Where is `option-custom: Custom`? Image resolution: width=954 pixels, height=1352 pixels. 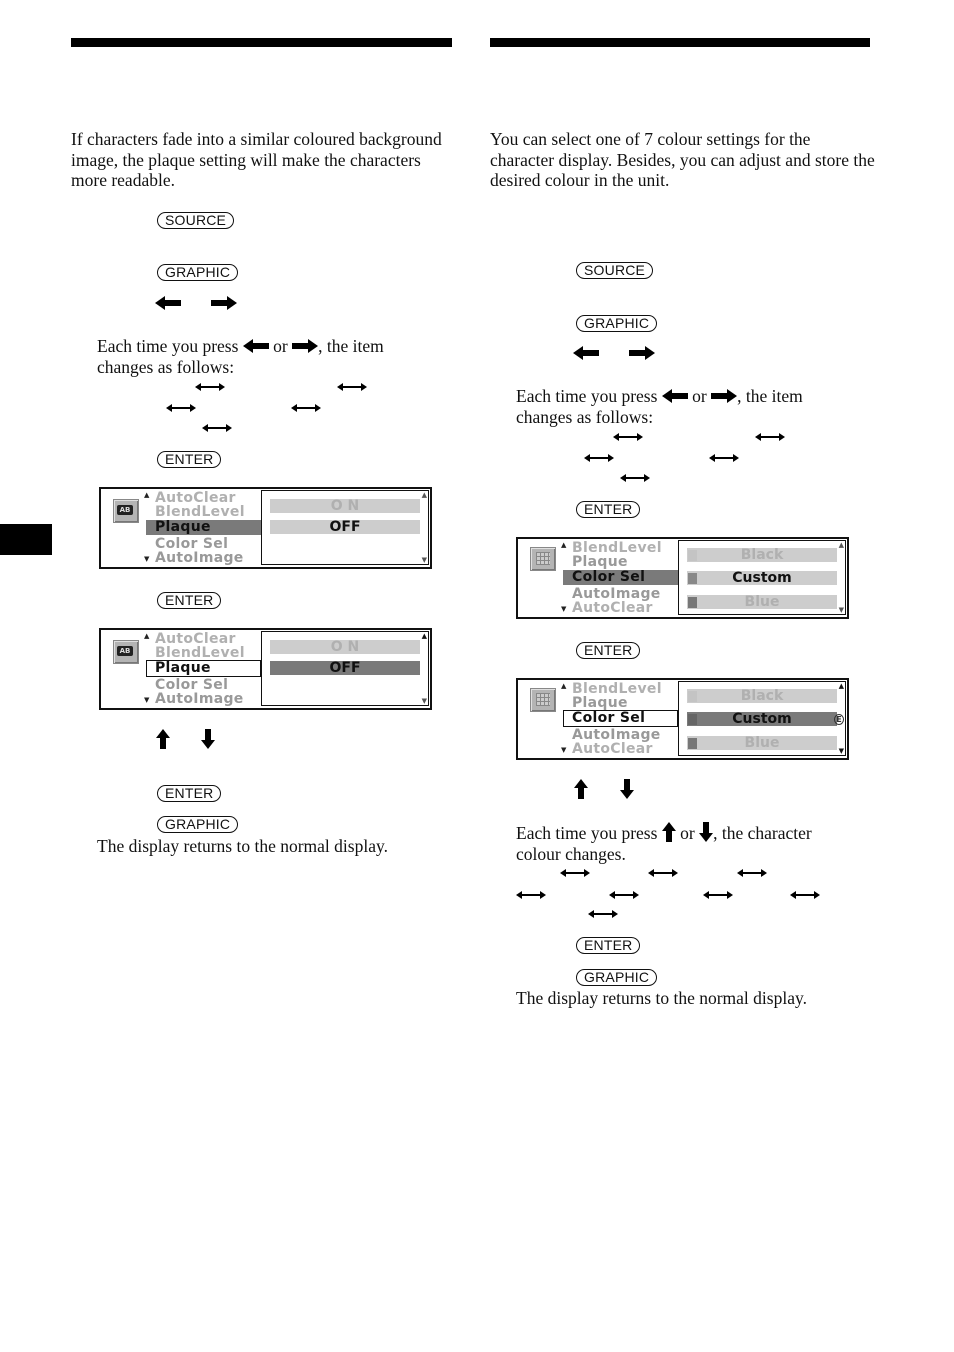 option-custom: Custom is located at coordinates (762, 578).